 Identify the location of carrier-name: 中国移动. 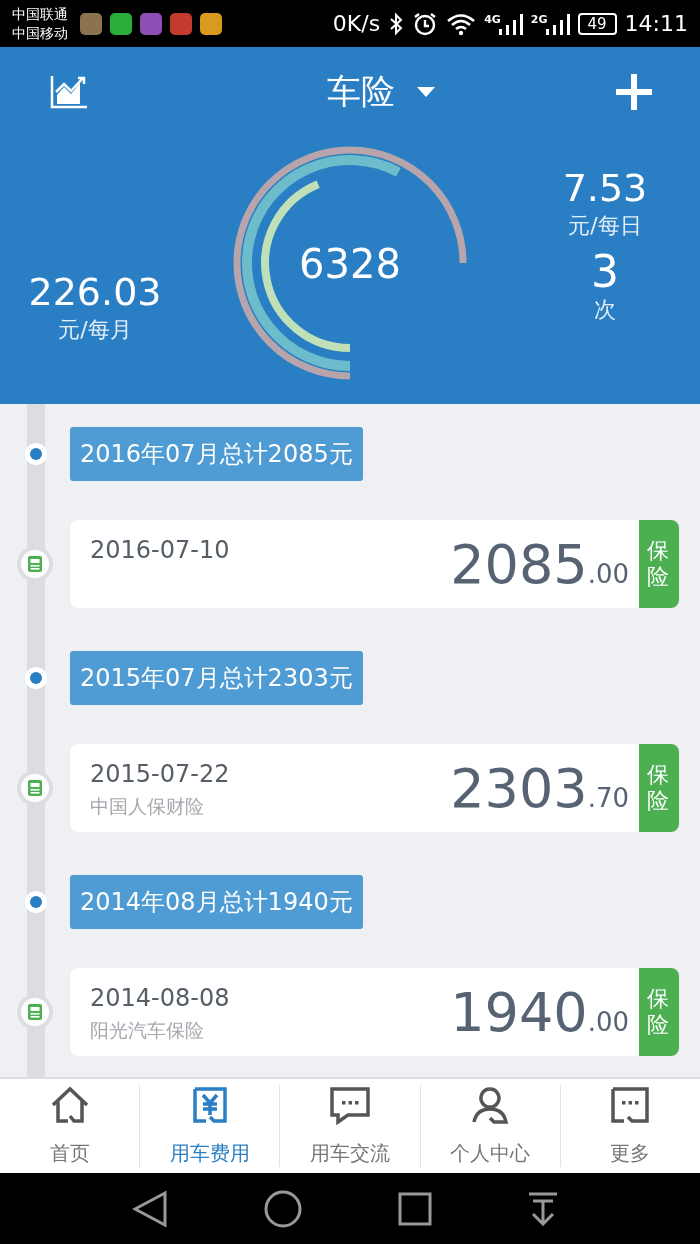
(40, 33).